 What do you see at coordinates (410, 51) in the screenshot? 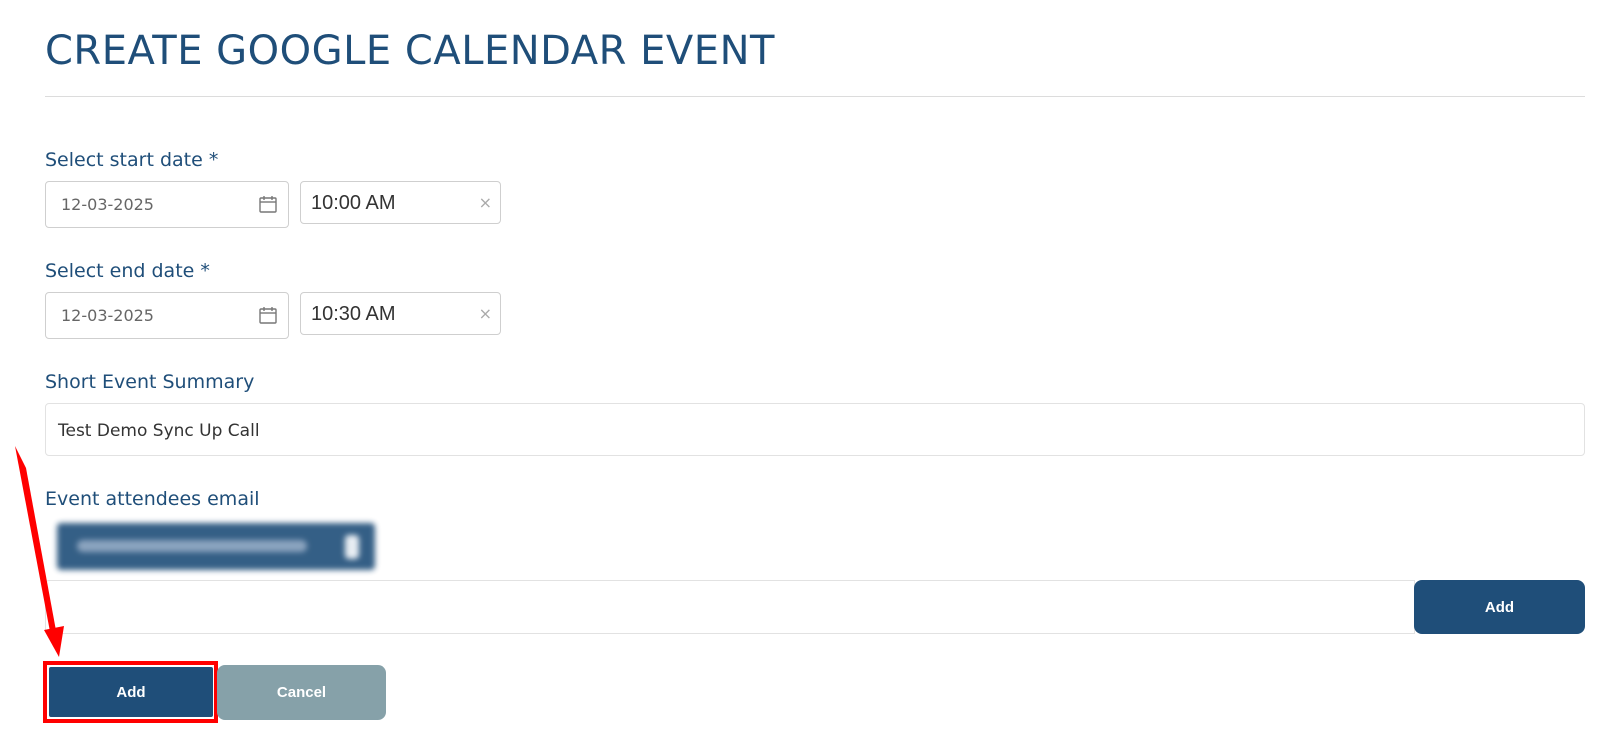
I see `page-title: CREATE GOOGLE CALENDAR EVENT` at bounding box center [410, 51].